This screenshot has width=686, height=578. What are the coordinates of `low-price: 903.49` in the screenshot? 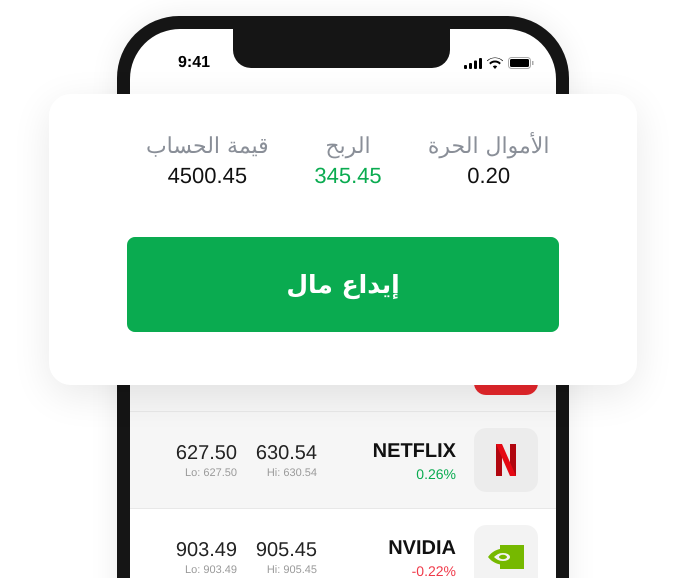 It's located at (206, 550).